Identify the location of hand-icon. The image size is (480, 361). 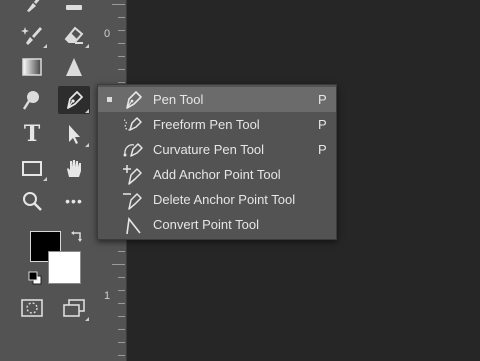
(74, 168).